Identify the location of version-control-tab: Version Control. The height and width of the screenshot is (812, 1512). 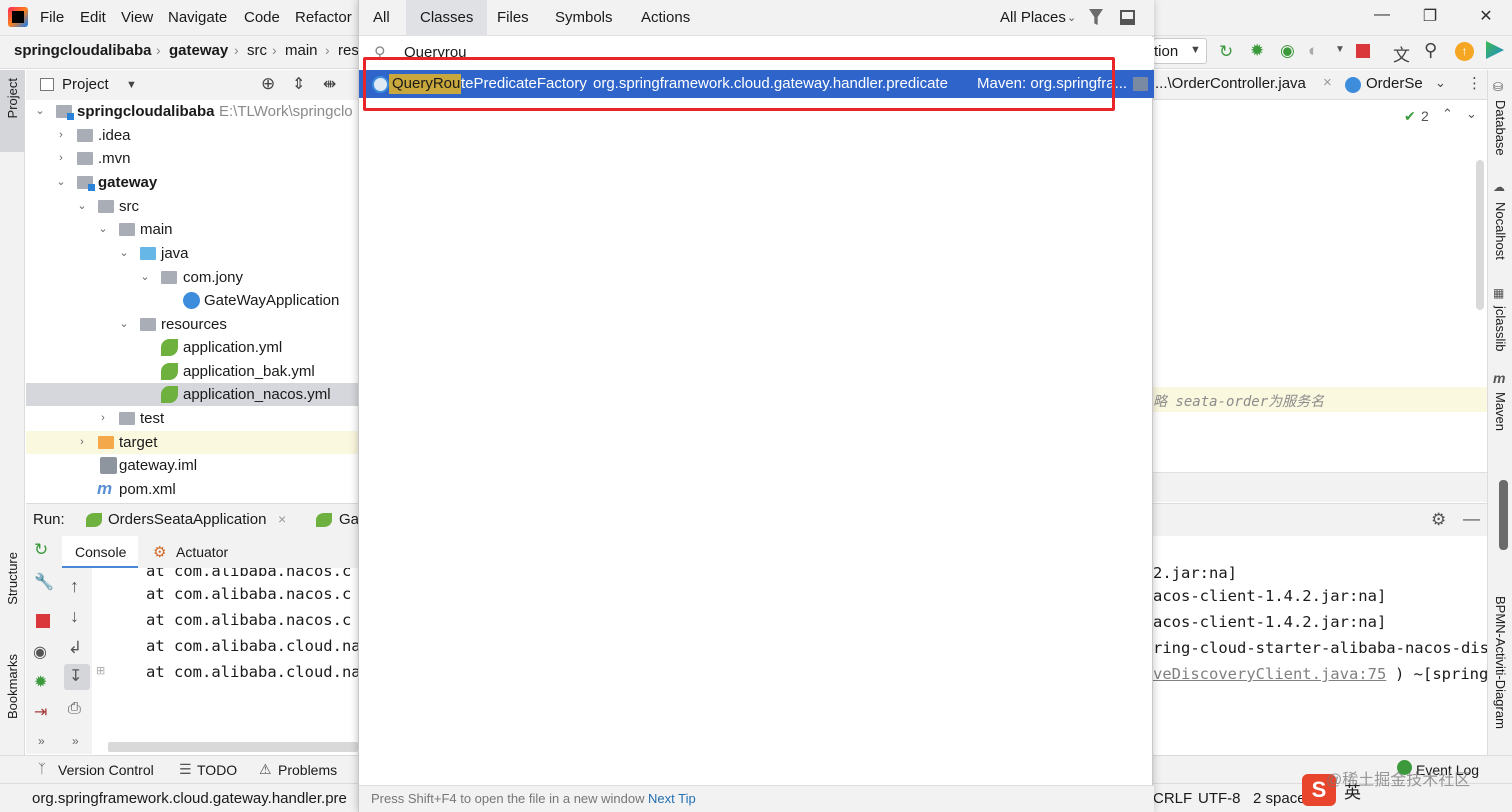
(106, 770).